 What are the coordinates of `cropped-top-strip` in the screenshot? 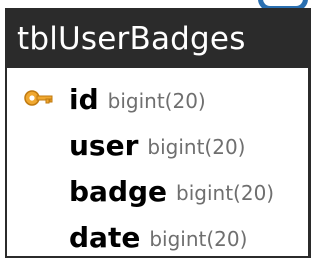 It's located at (157, 4).